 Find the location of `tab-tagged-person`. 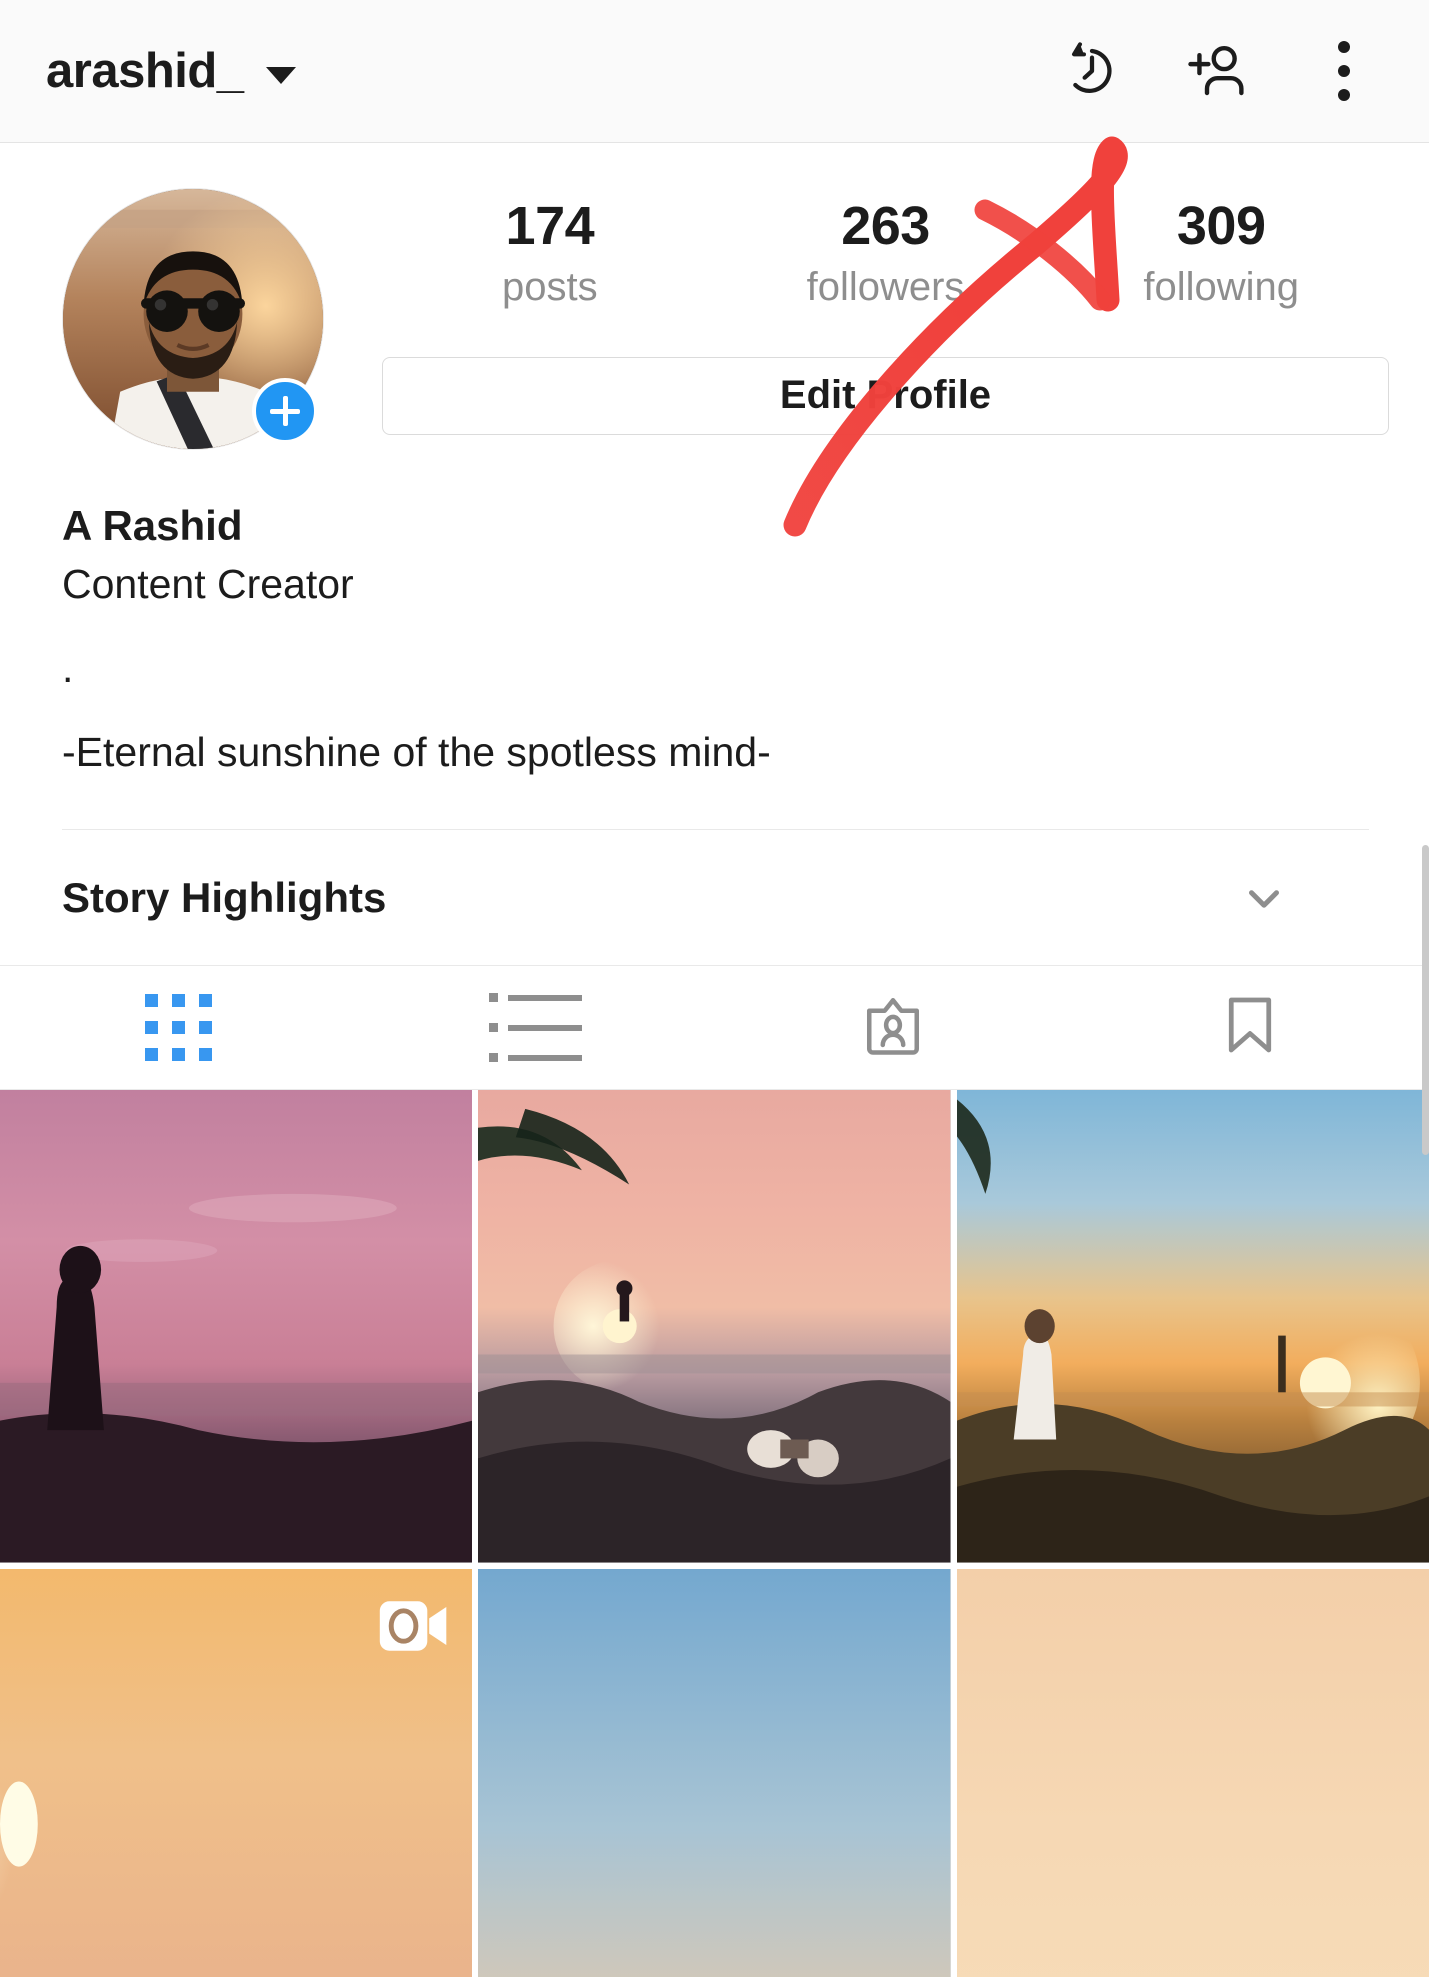

tab-tagged-person is located at coordinates (893, 1027).